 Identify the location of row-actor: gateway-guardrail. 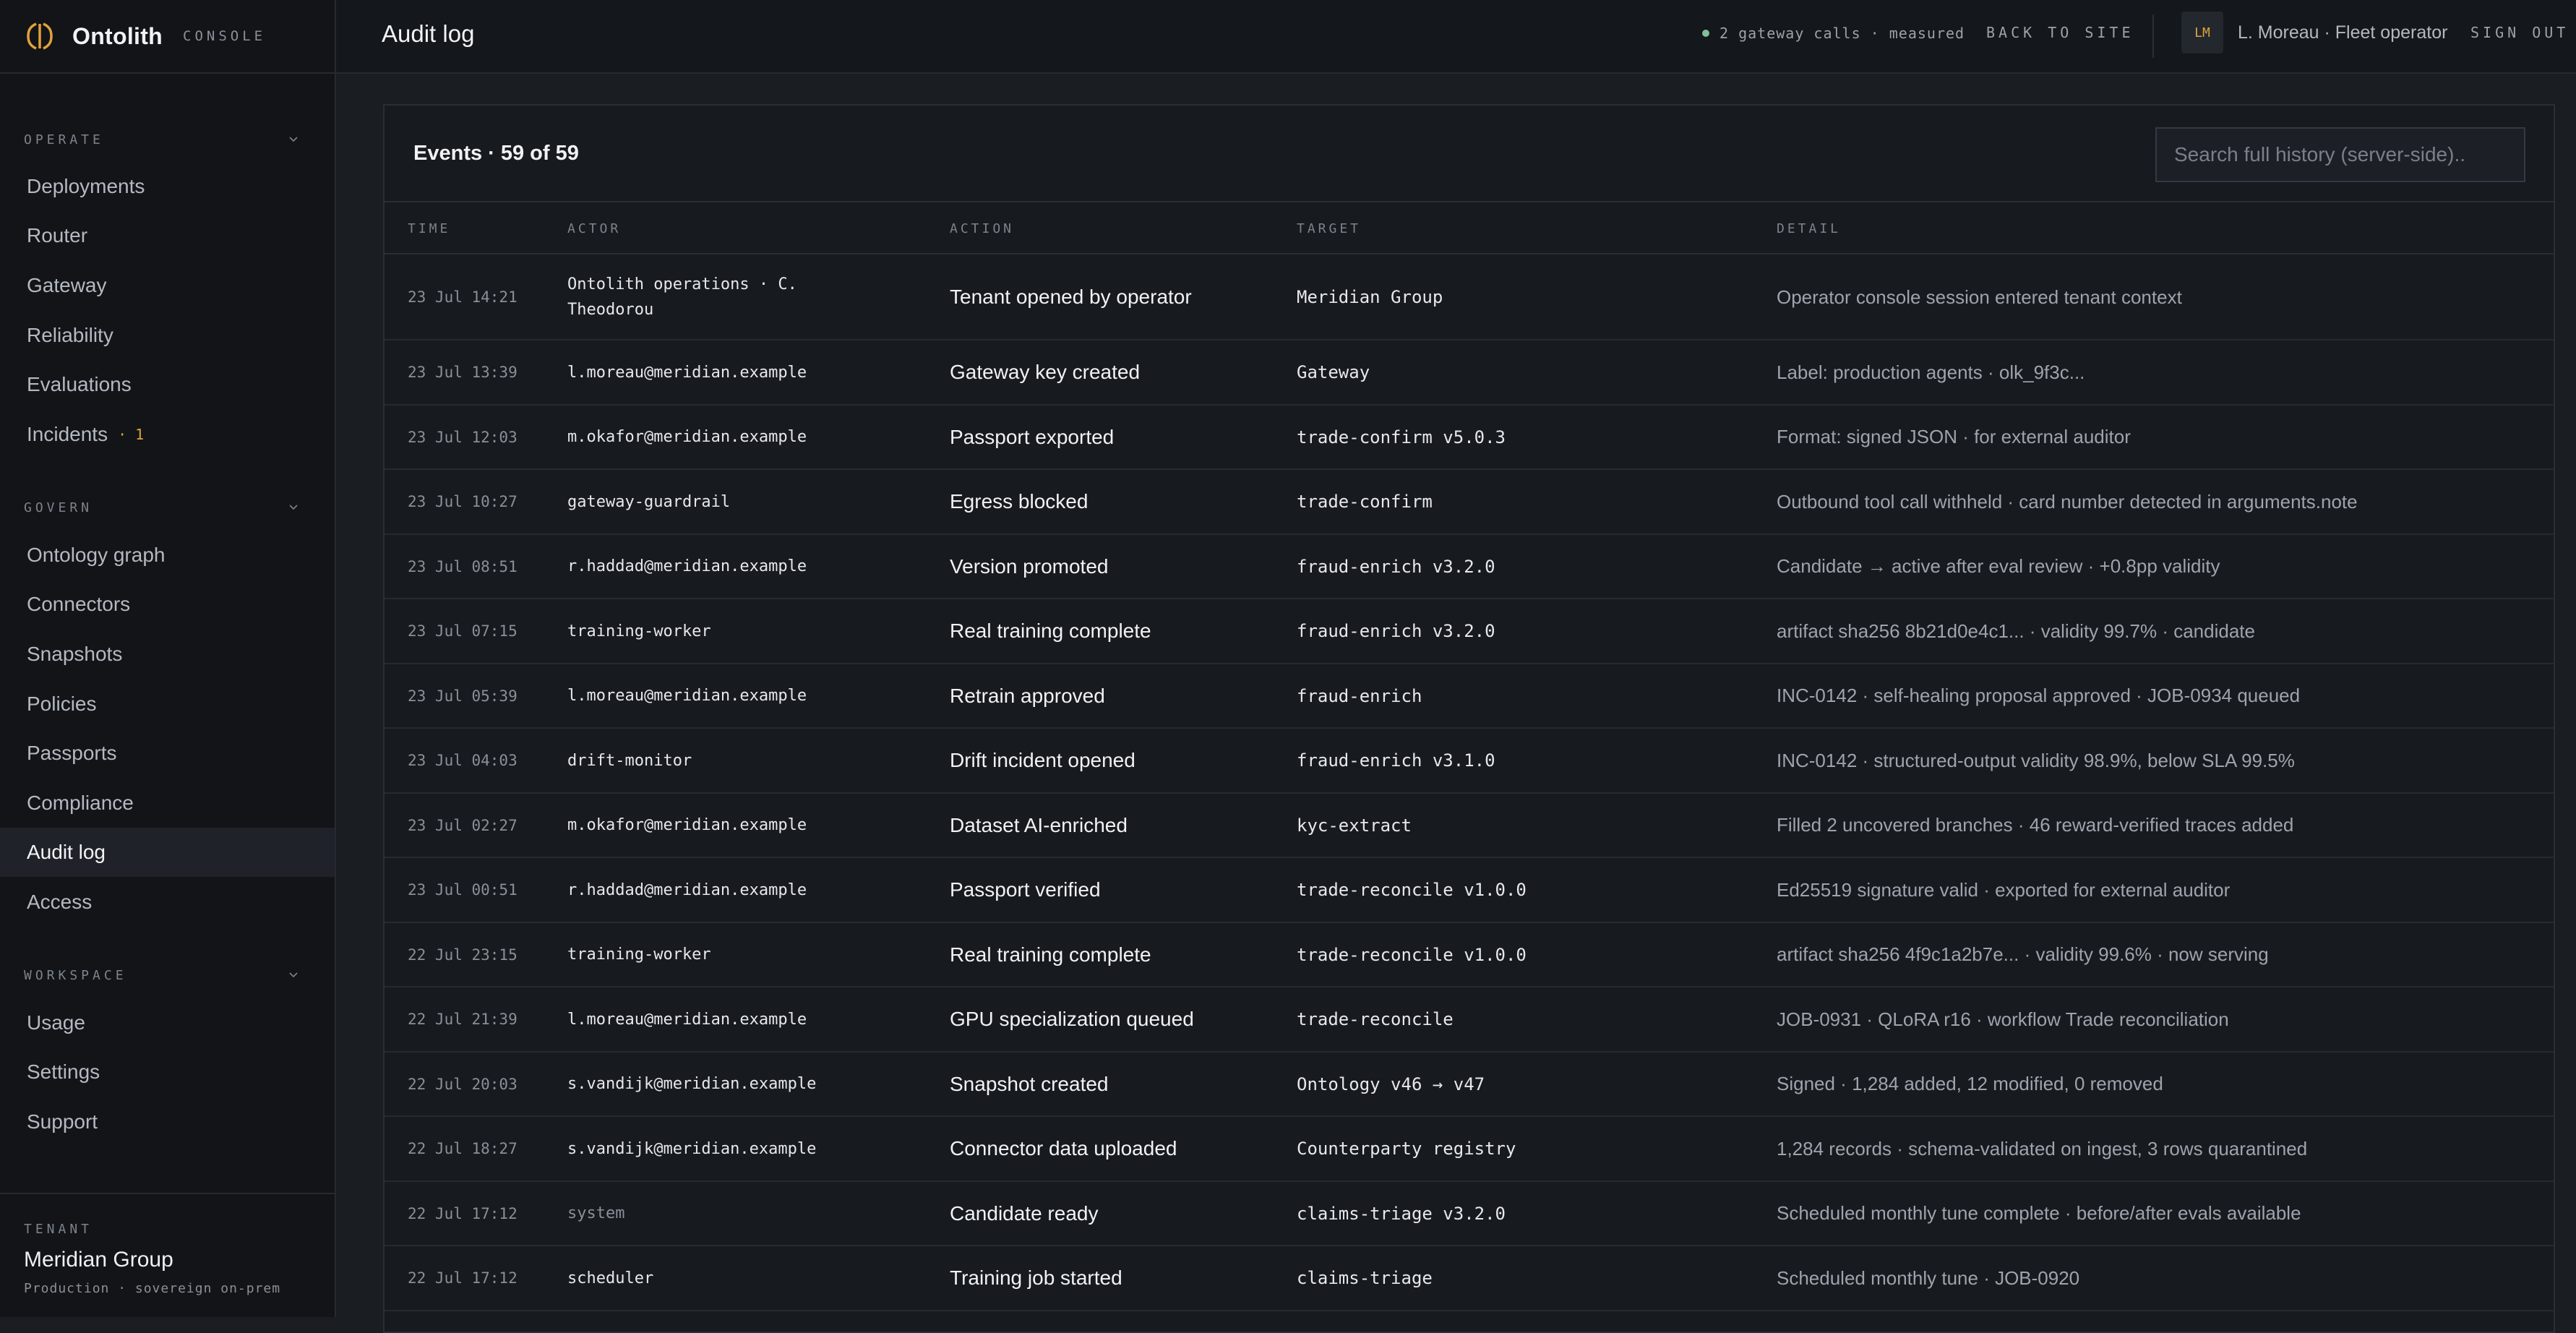
(649, 501).